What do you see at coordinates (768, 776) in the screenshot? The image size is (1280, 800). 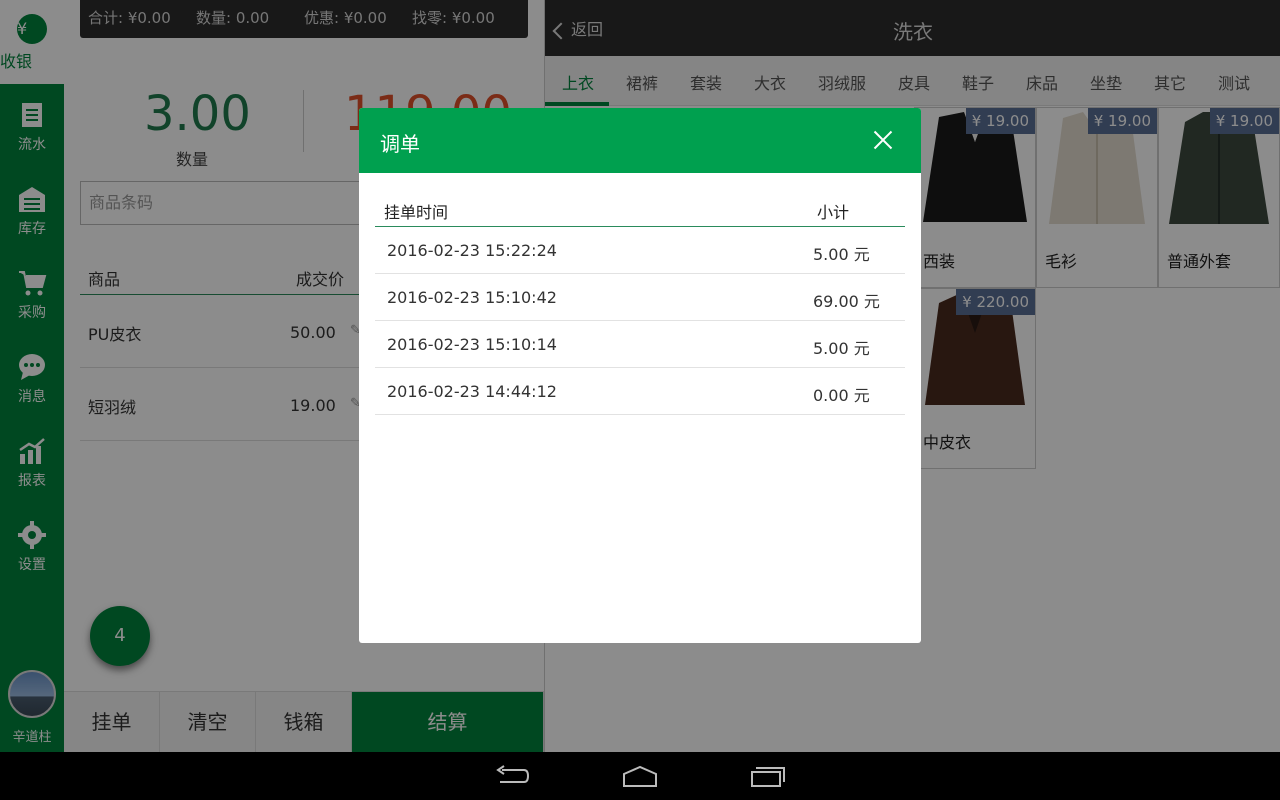 I see `recents-nav-icon` at bounding box center [768, 776].